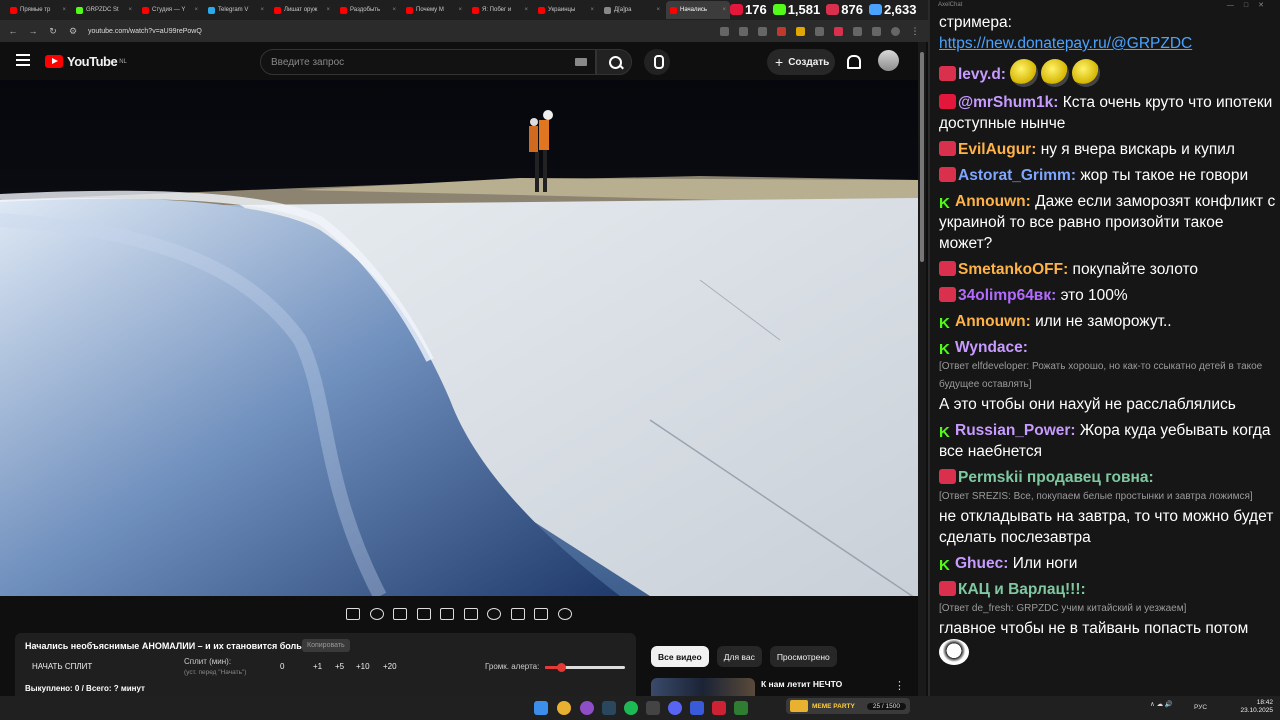  I want to click on profile-icon, so click(895, 31).